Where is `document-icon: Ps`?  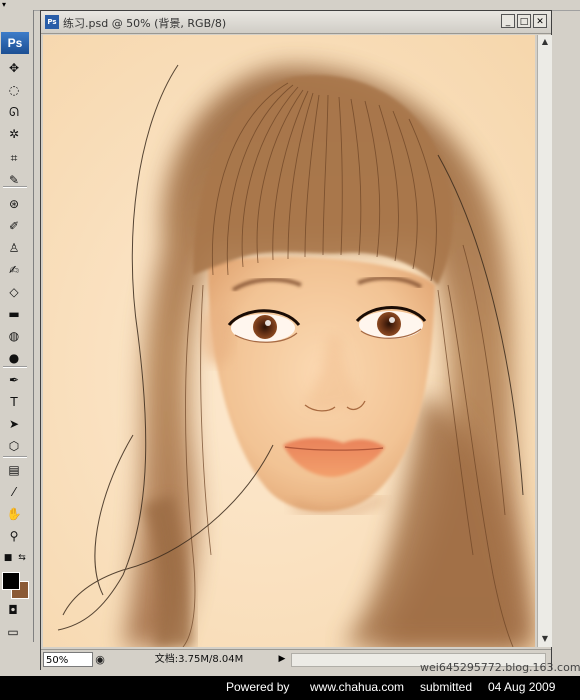
document-icon: Ps is located at coordinates (52, 22).